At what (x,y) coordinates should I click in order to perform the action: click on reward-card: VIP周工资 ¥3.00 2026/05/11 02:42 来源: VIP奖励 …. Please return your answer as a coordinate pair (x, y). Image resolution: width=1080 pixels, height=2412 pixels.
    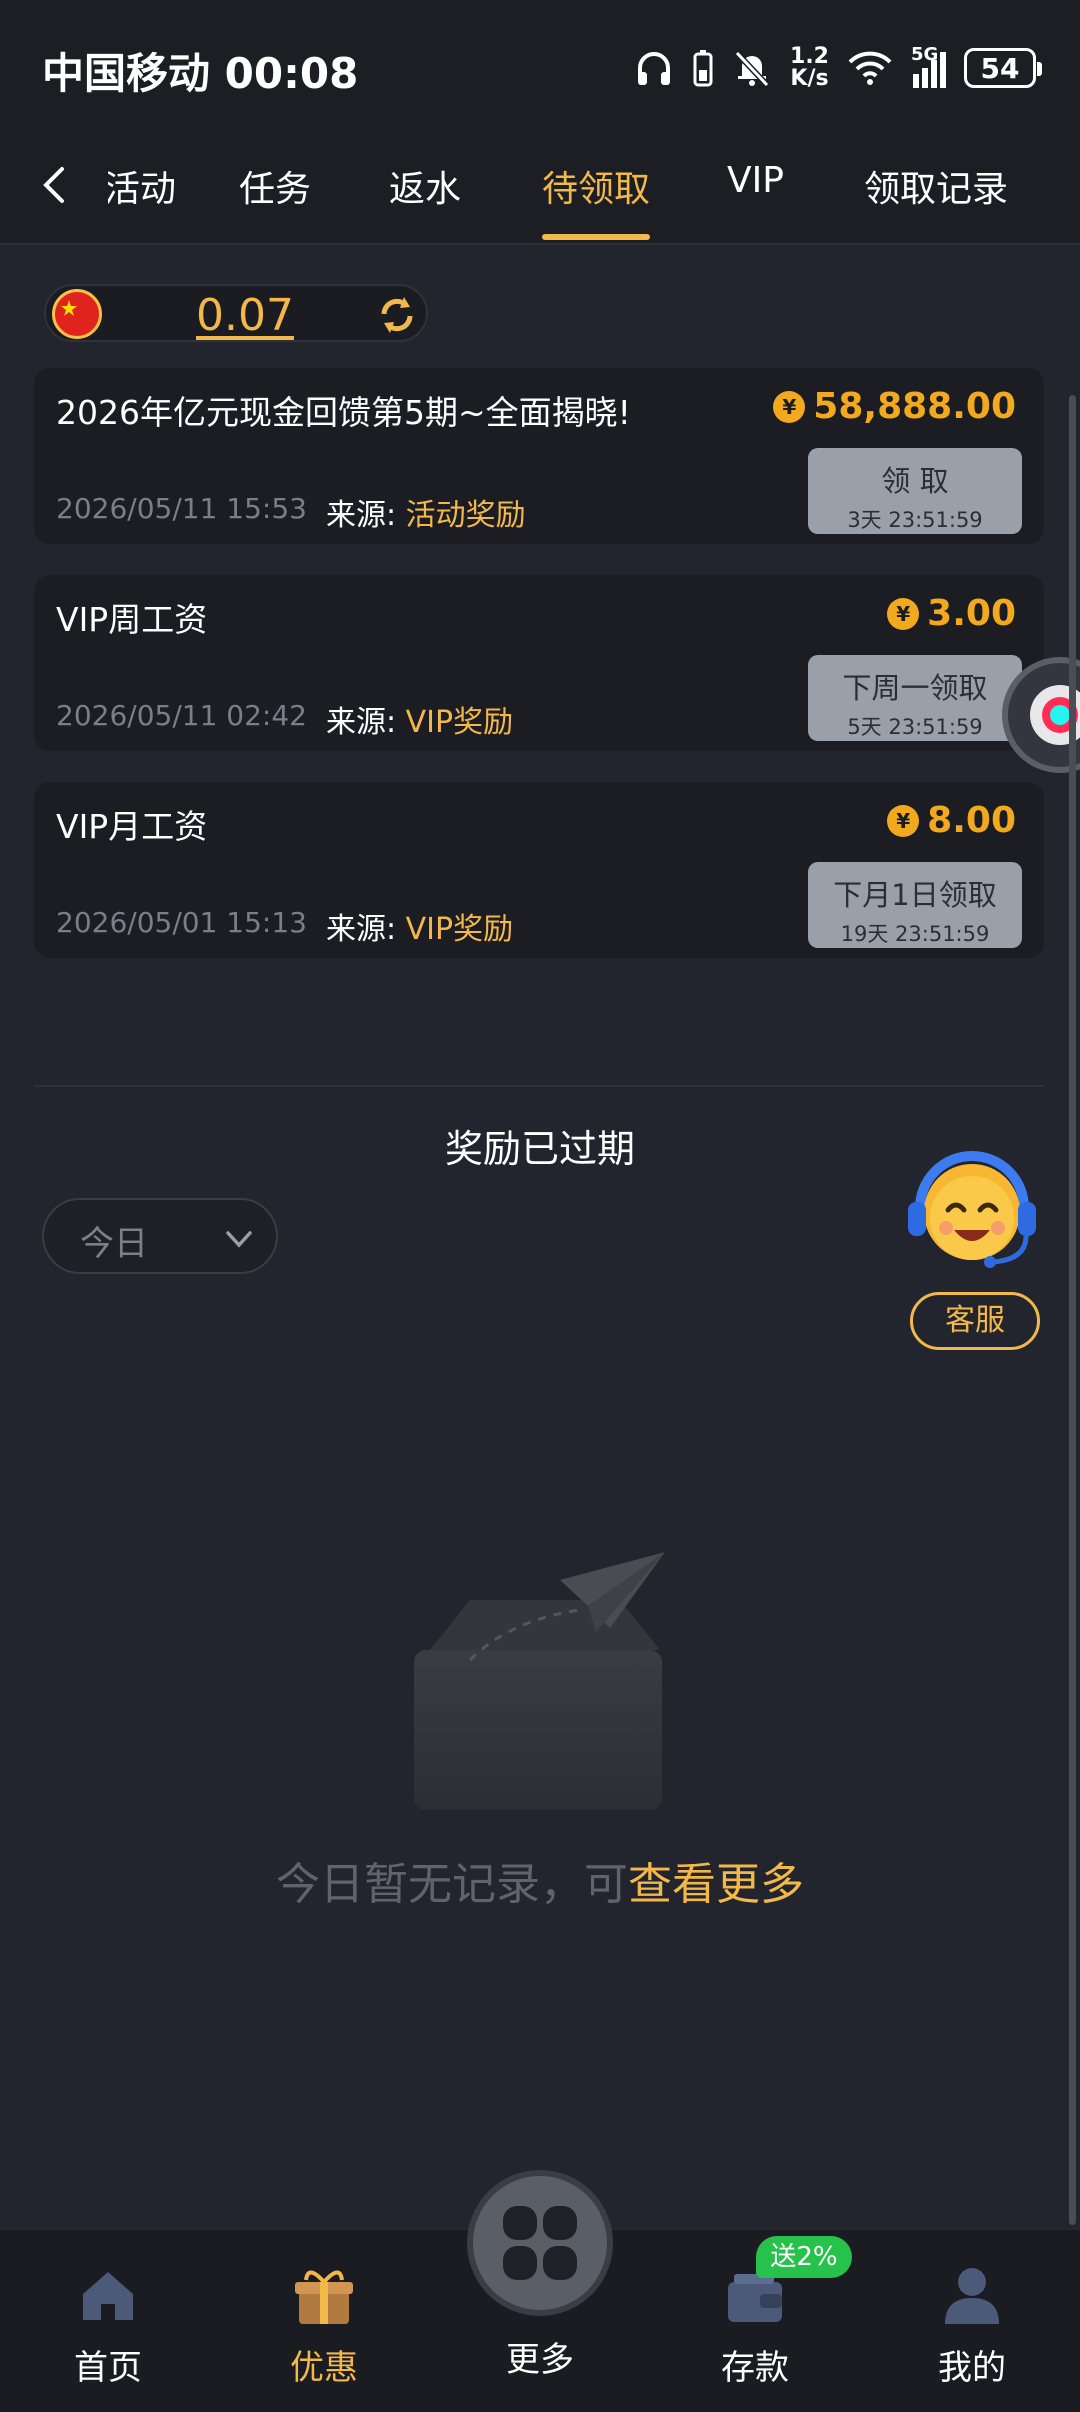
    Looking at the image, I should click on (539, 663).